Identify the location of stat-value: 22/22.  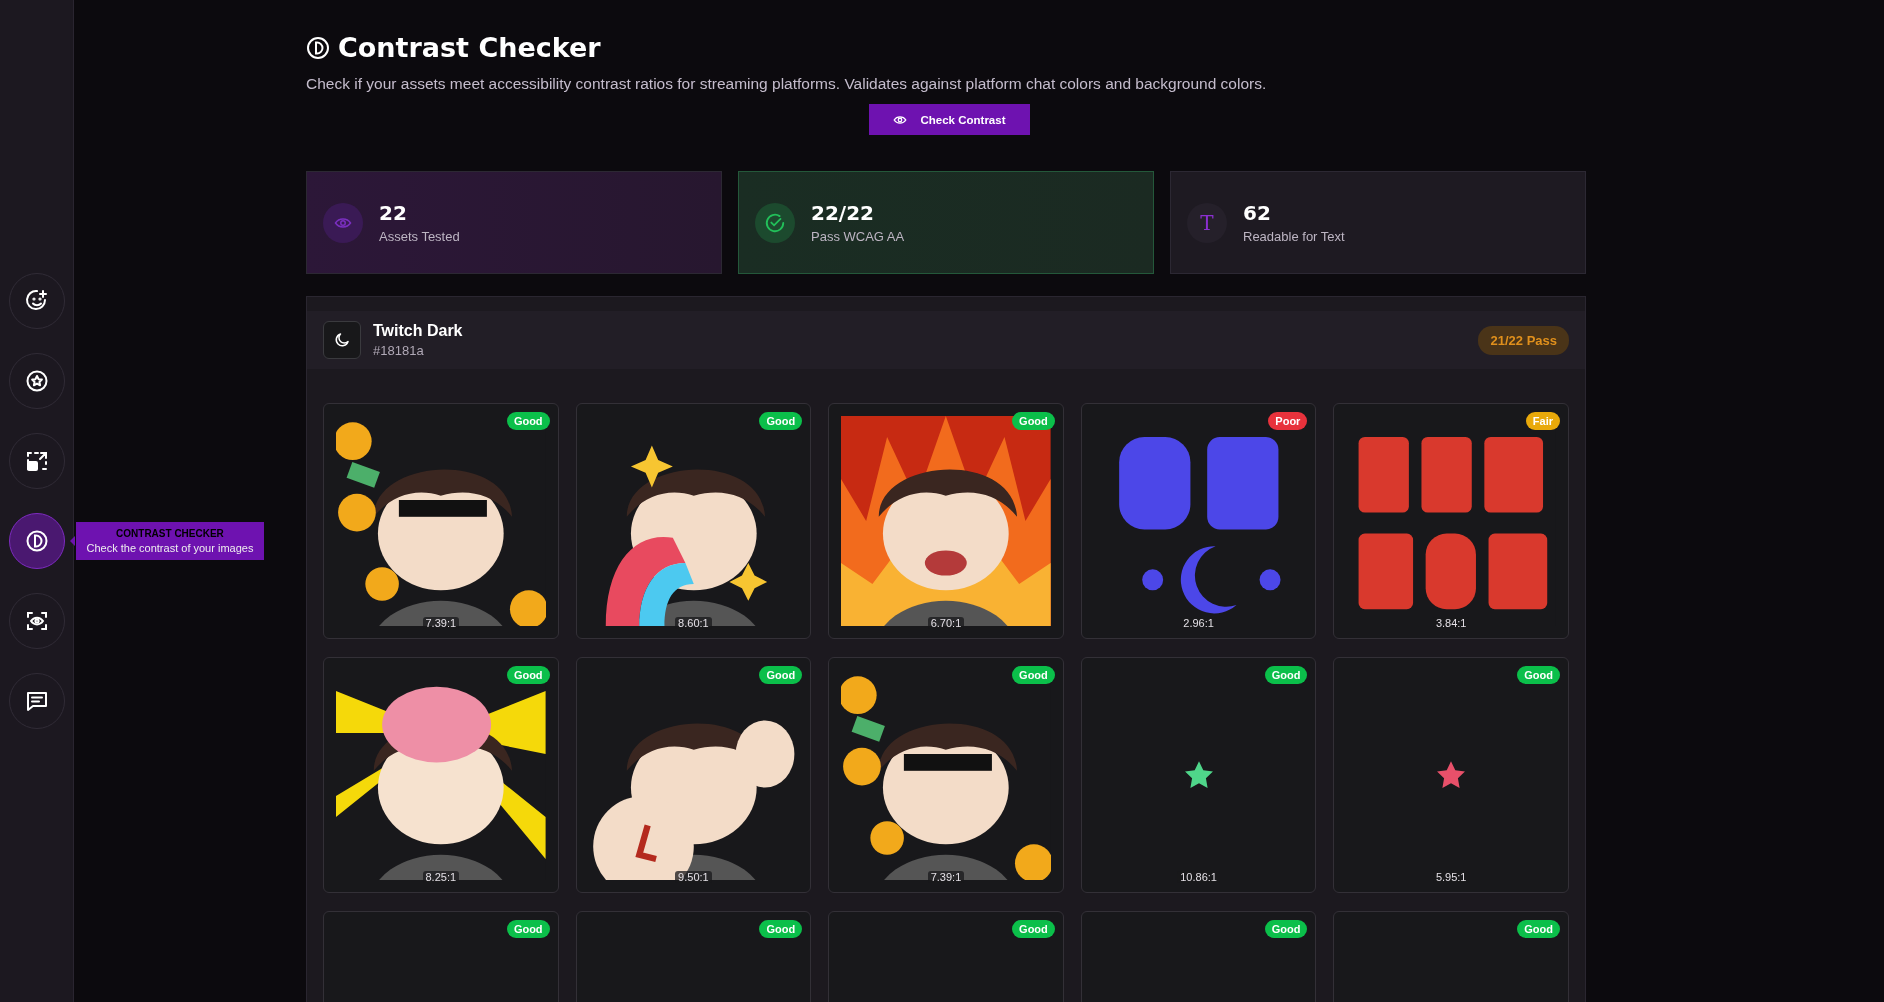
(843, 213).